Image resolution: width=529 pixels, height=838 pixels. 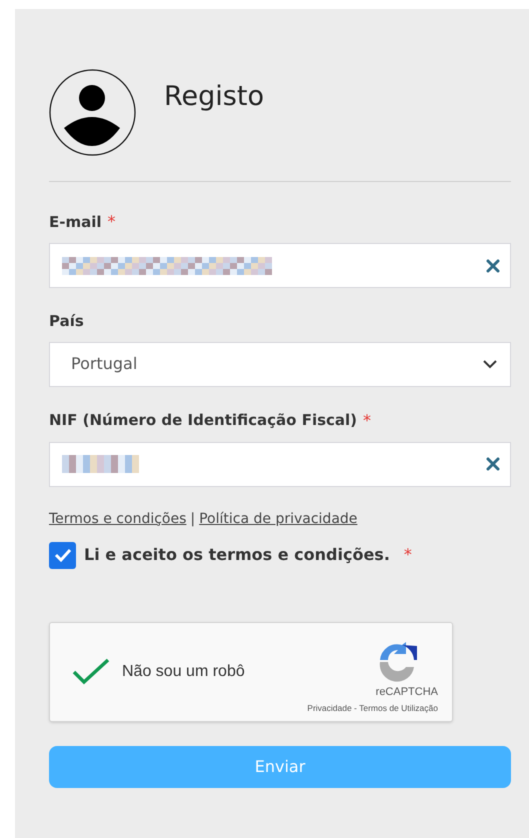 What do you see at coordinates (117, 519) in the screenshot?
I see `terms-link: Termos e condições` at bounding box center [117, 519].